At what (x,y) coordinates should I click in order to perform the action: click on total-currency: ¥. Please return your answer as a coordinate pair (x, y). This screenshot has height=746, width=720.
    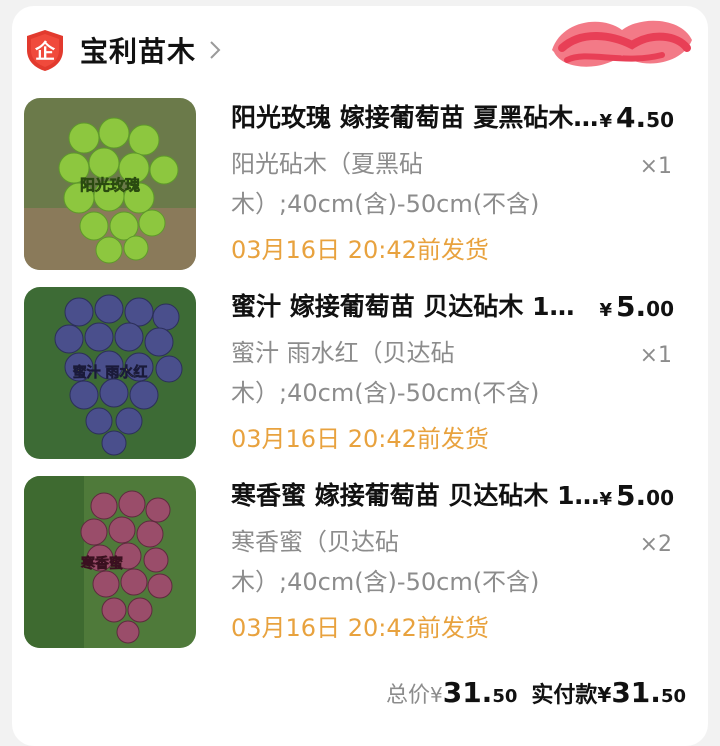
    Looking at the image, I should click on (436, 695).